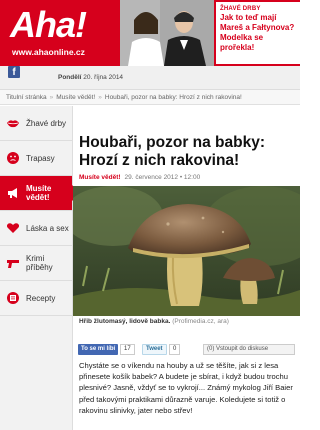 The image size is (320, 430). Describe the element at coordinates (46, 123) in the screenshot. I see `sidebar-item-label: Žhavé drby` at that location.